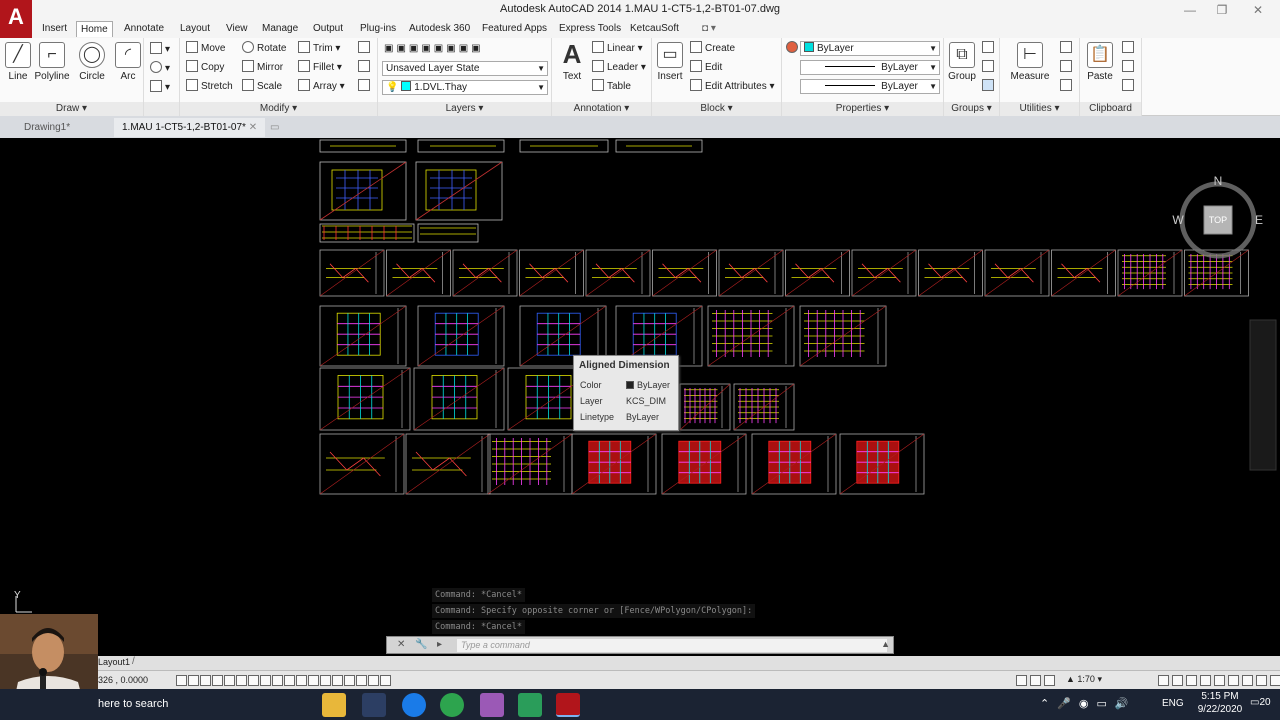 This screenshot has height=720, width=1280. Describe the element at coordinates (971, 109) in the screenshot. I see `panel-title-groups: Groups ▾` at that location.